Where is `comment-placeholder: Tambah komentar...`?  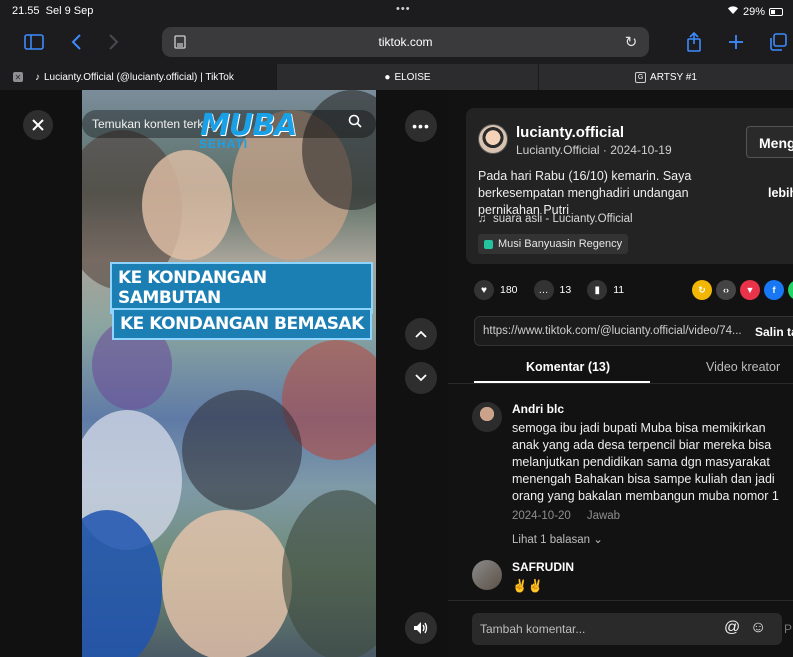
comment-placeholder: Tambah komentar... is located at coordinates (533, 629).